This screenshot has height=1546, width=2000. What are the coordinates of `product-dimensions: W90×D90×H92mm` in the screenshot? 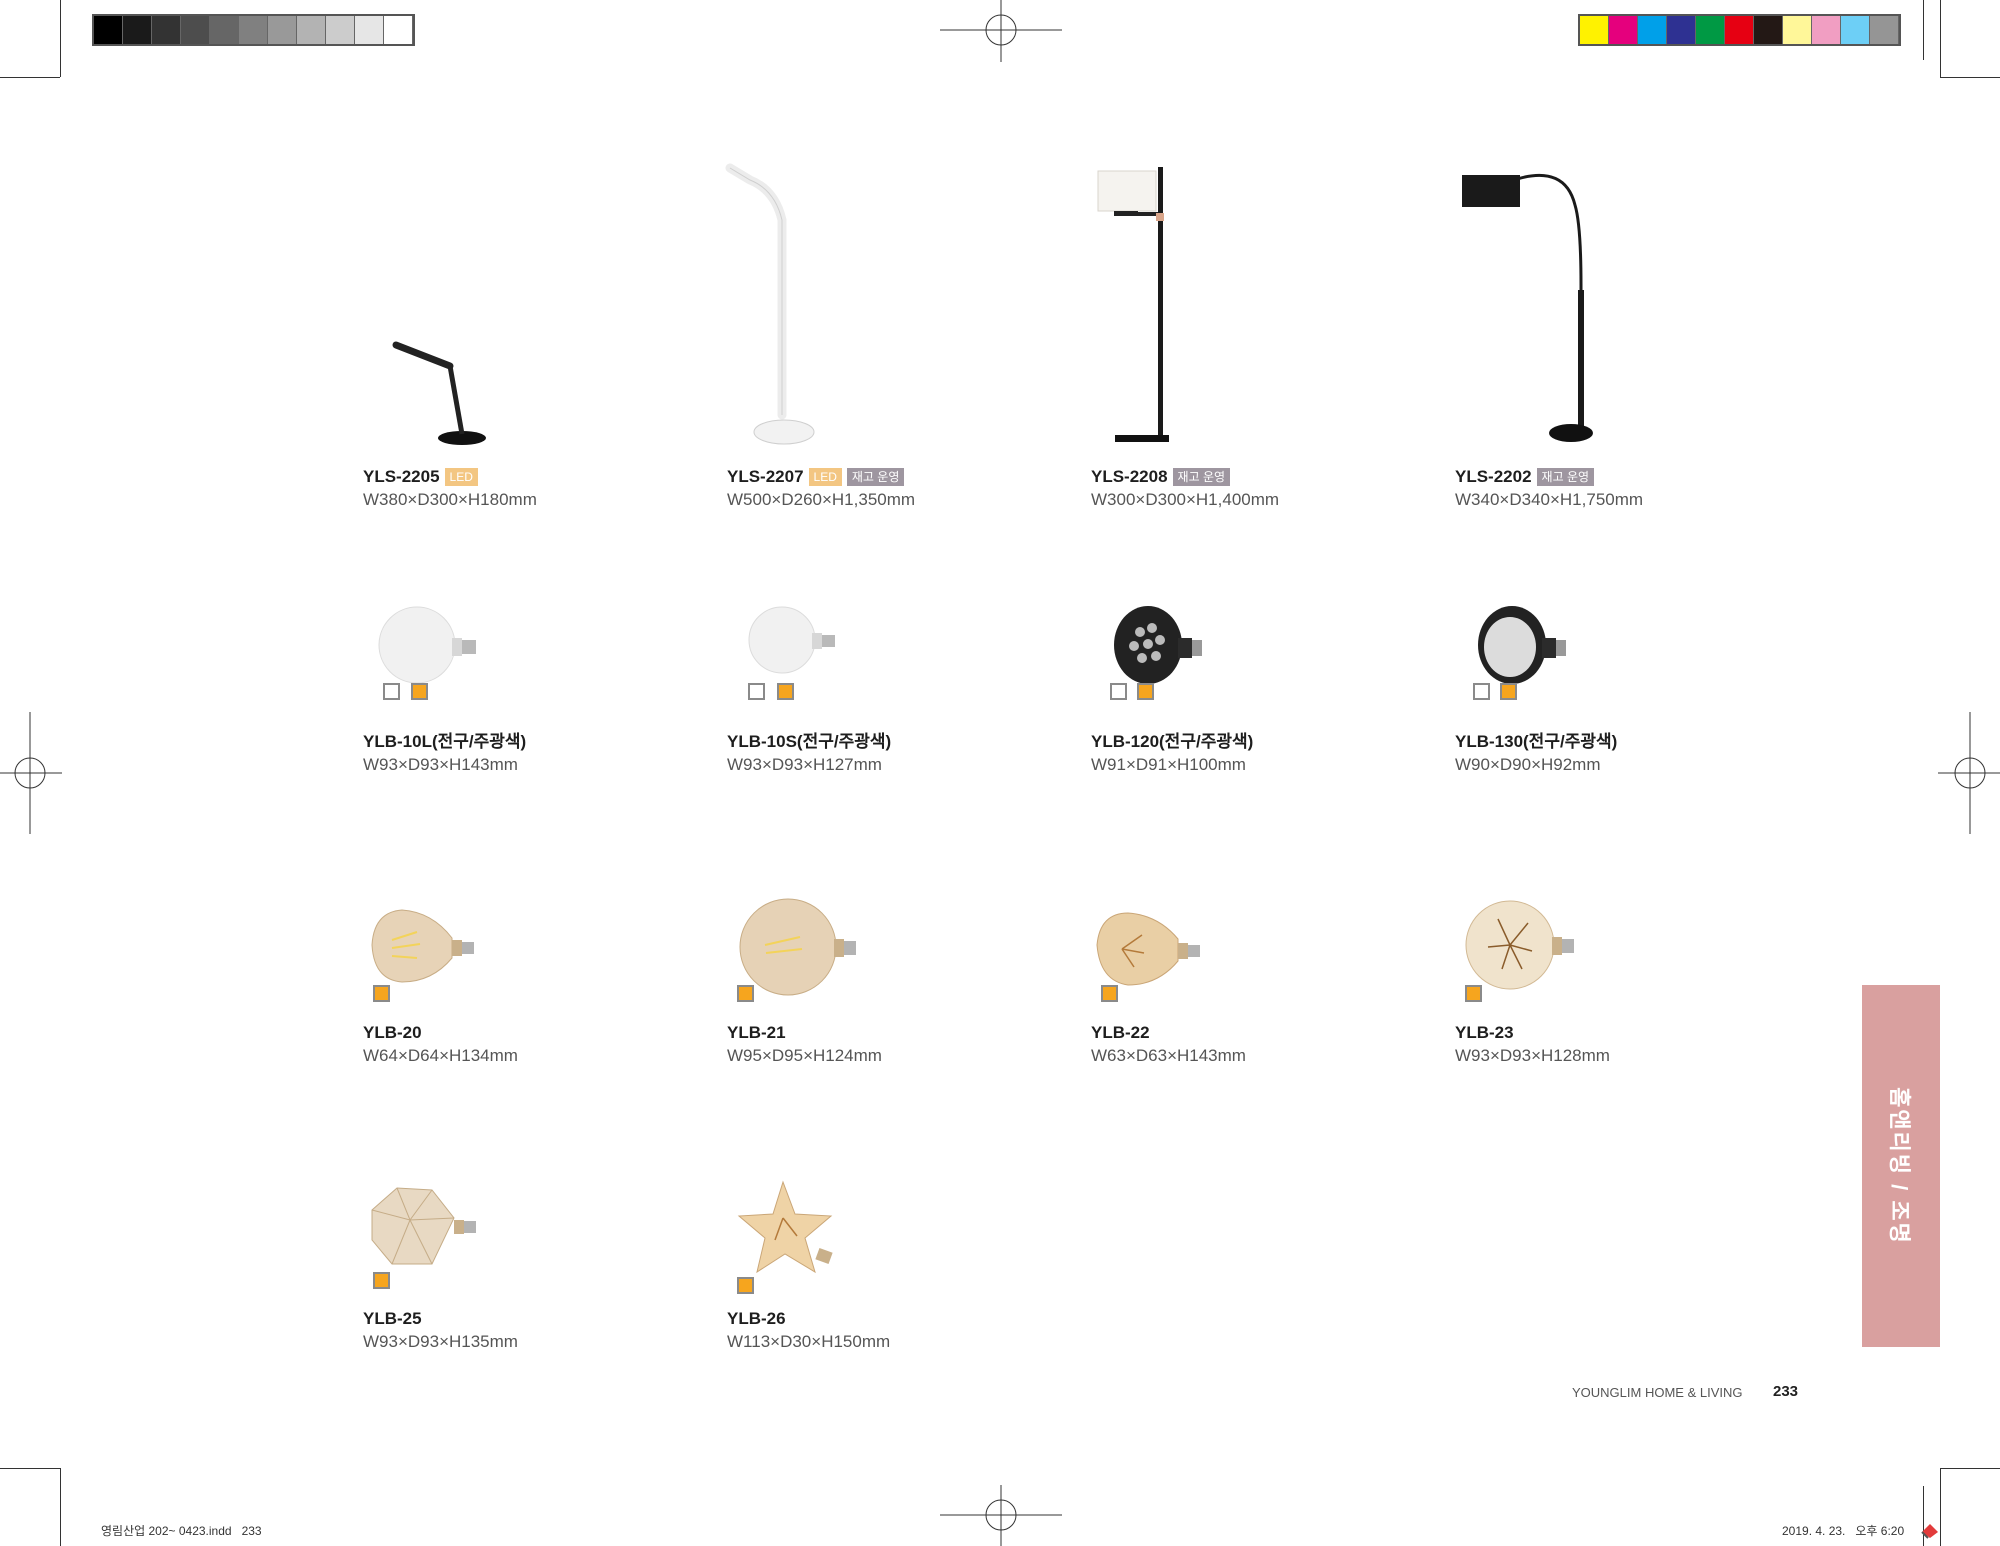 It's located at (1528, 764).